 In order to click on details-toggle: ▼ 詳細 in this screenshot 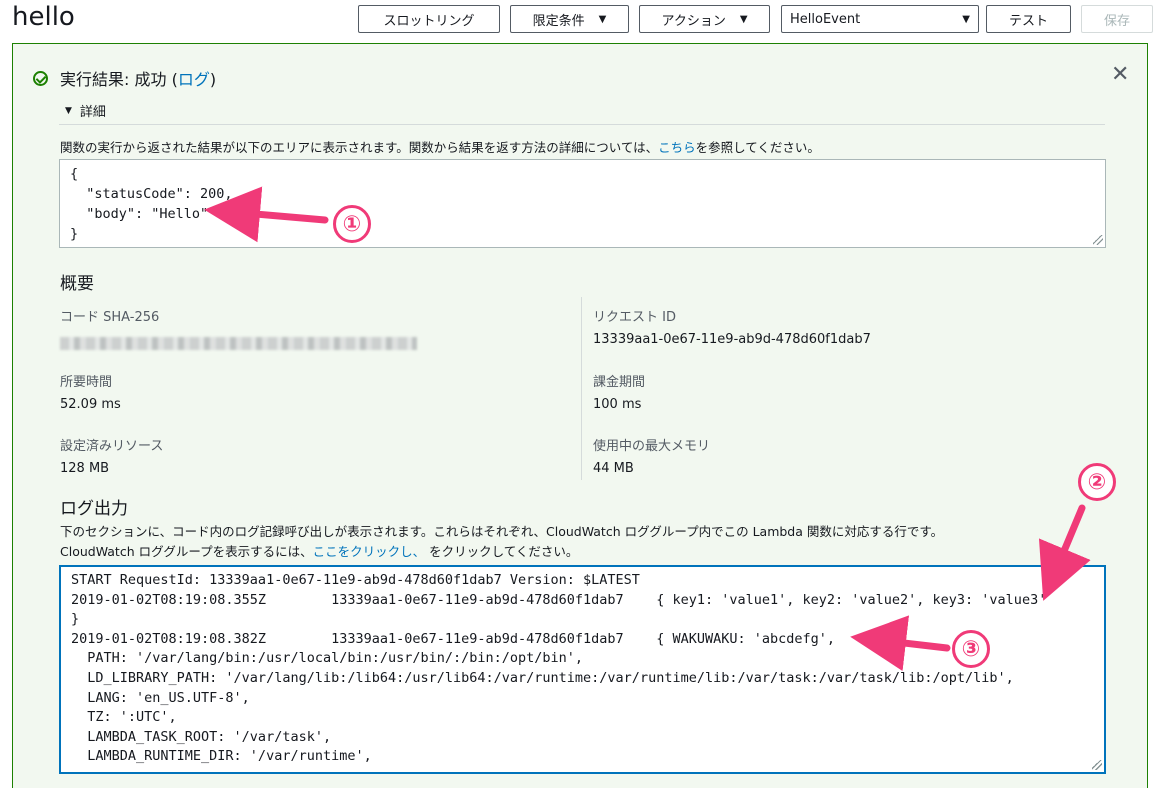, I will do `click(85, 110)`.